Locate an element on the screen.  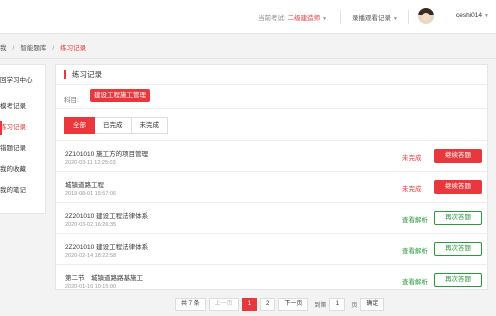
avatar is located at coordinates (426, 16).